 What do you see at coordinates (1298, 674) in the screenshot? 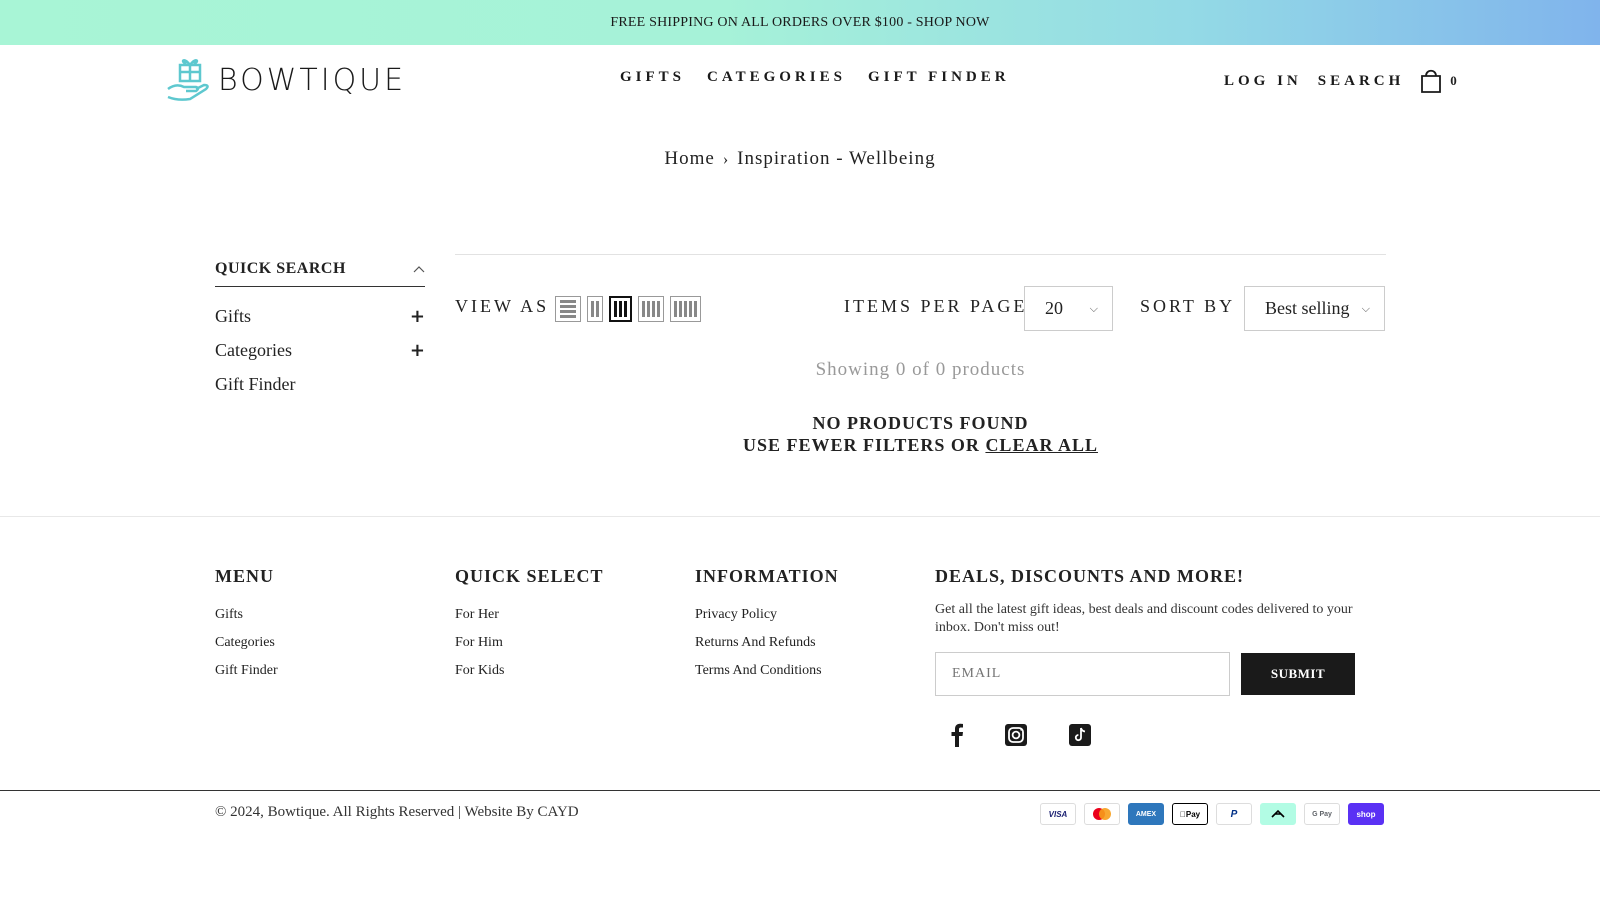
I see `submit-button: SUBMIT` at bounding box center [1298, 674].